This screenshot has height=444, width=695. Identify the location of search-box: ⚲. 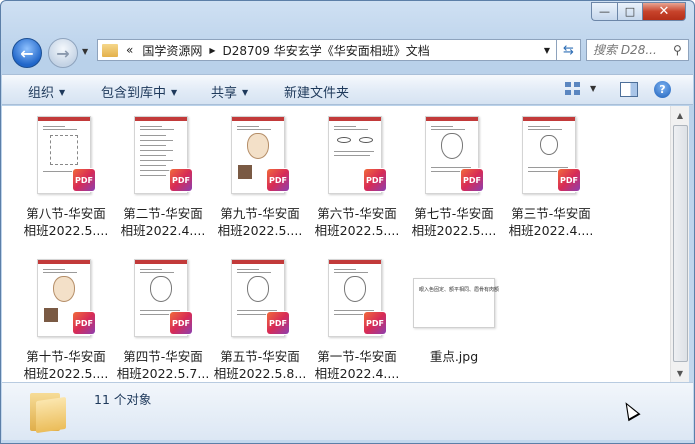
(637, 50).